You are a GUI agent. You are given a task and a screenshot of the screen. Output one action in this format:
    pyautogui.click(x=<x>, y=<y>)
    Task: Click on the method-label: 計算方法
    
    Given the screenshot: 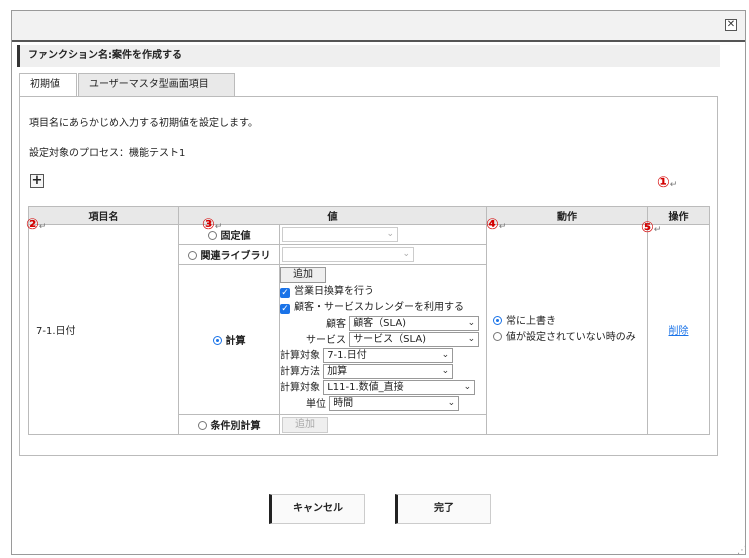 What is the action you would take?
    pyautogui.click(x=300, y=372)
    